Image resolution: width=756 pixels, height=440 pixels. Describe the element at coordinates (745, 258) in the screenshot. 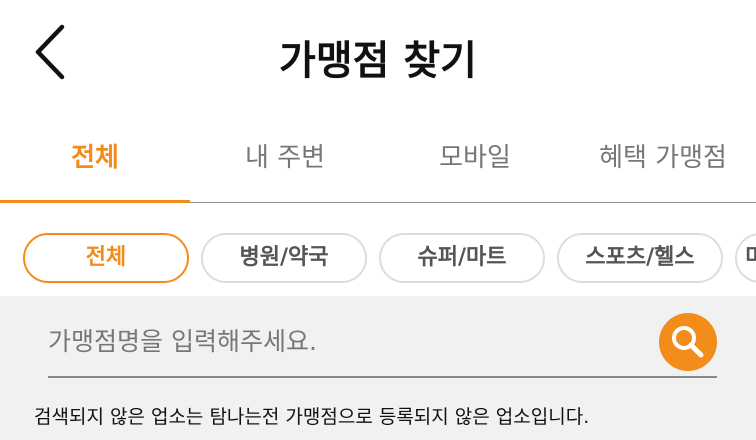

I see `chip-more: 미` at that location.